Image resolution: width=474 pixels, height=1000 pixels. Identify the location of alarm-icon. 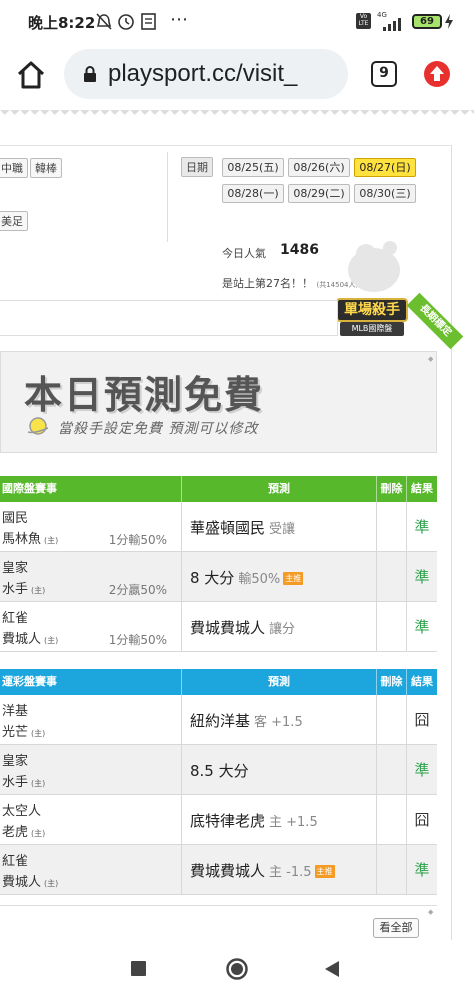
(126, 22).